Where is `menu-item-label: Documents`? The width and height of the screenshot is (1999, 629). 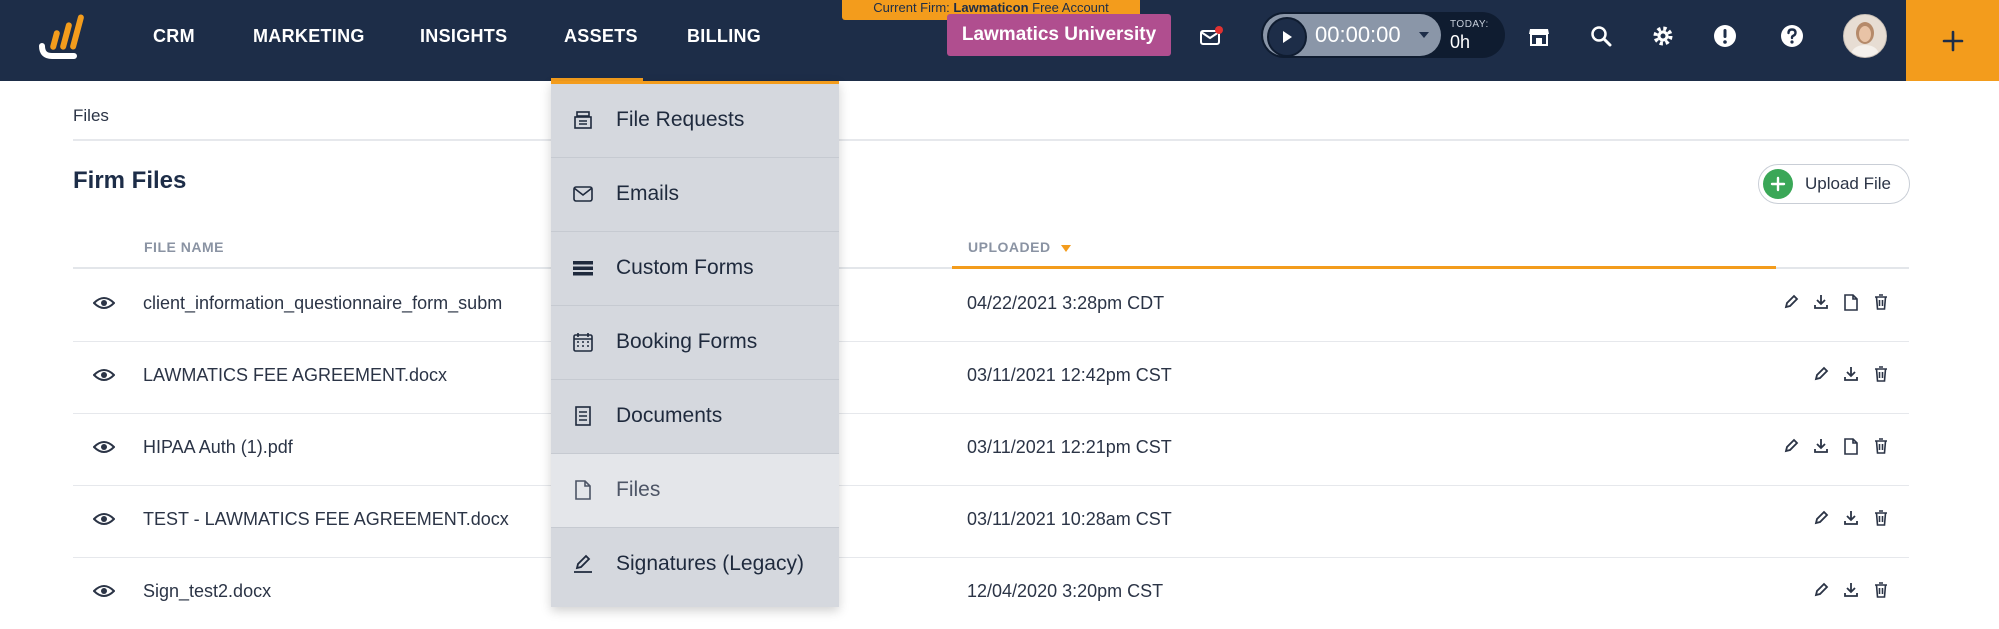 menu-item-label: Documents is located at coordinates (669, 415).